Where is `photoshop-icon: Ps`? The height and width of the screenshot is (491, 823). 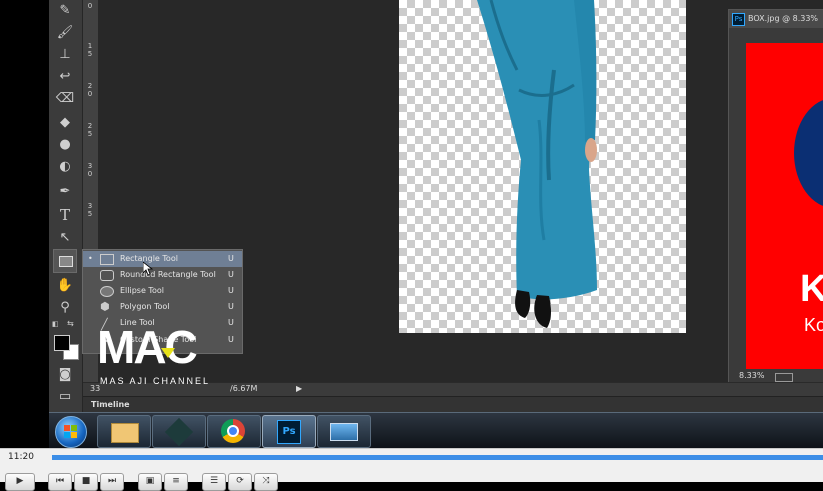
photoshop-icon: Ps is located at coordinates (289, 432).